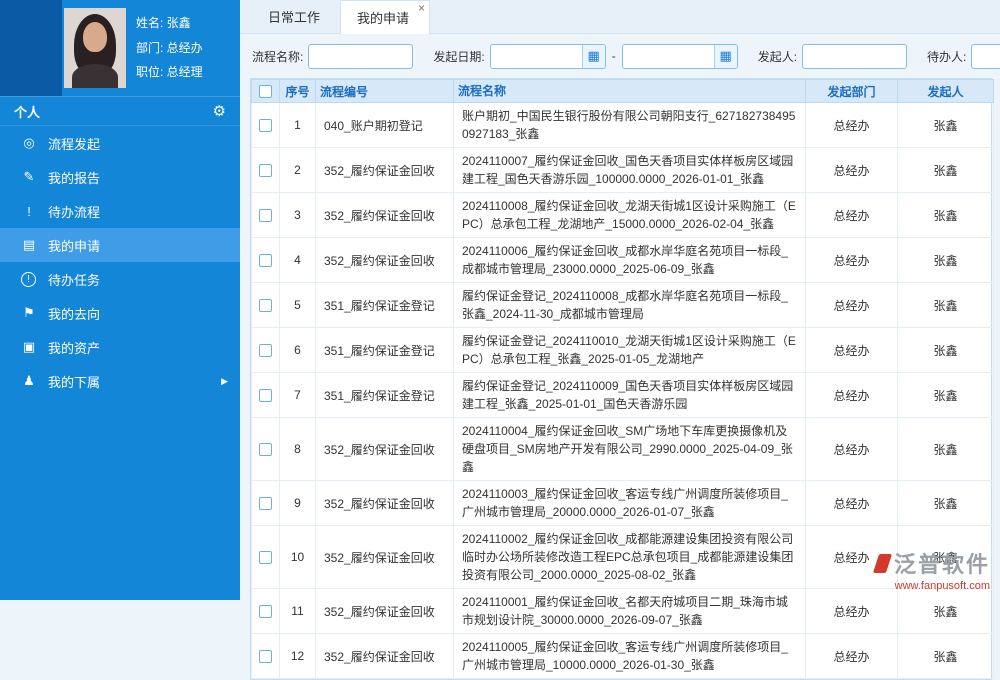  What do you see at coordinates (933, 586) in the screenshot?
I see `watermark-url: www.fanpusoft.com` at bounding box center [933, 586].